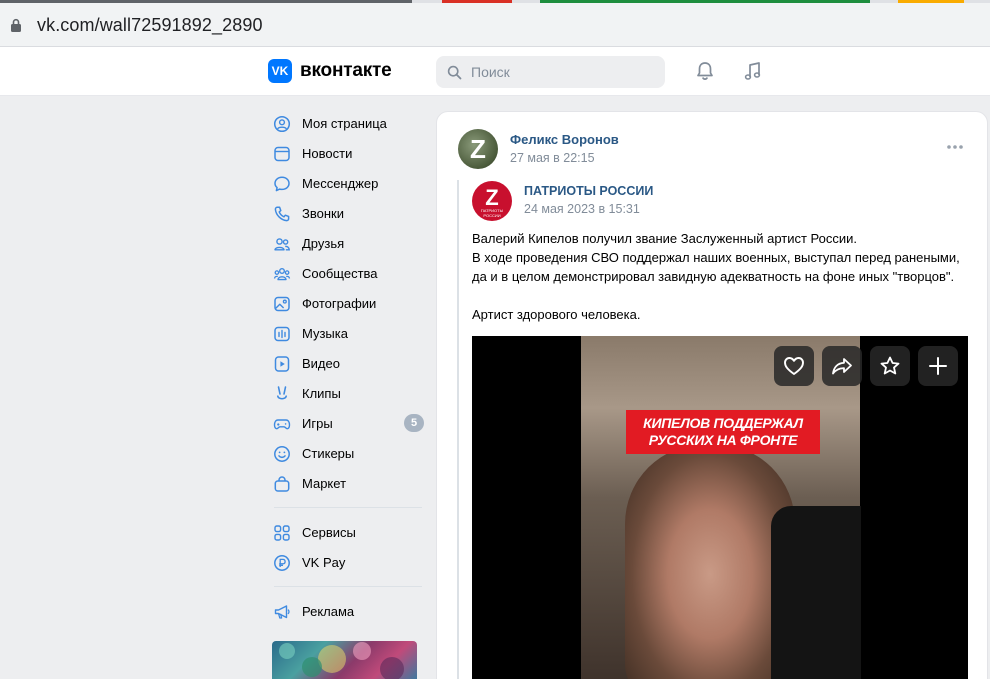 The height and width of the screenshot is (679, 990). I want to click on news-icon, so click(282, 154).